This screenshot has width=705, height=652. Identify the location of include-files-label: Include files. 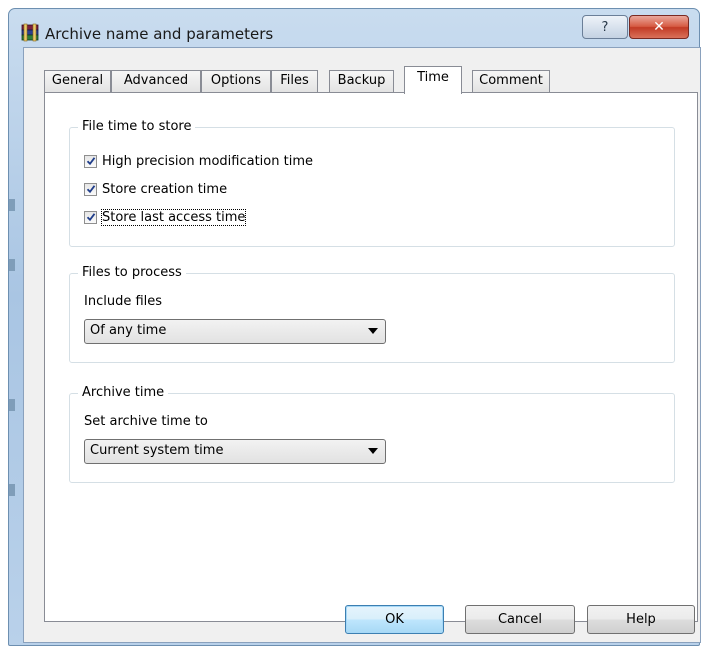
(123, 301).